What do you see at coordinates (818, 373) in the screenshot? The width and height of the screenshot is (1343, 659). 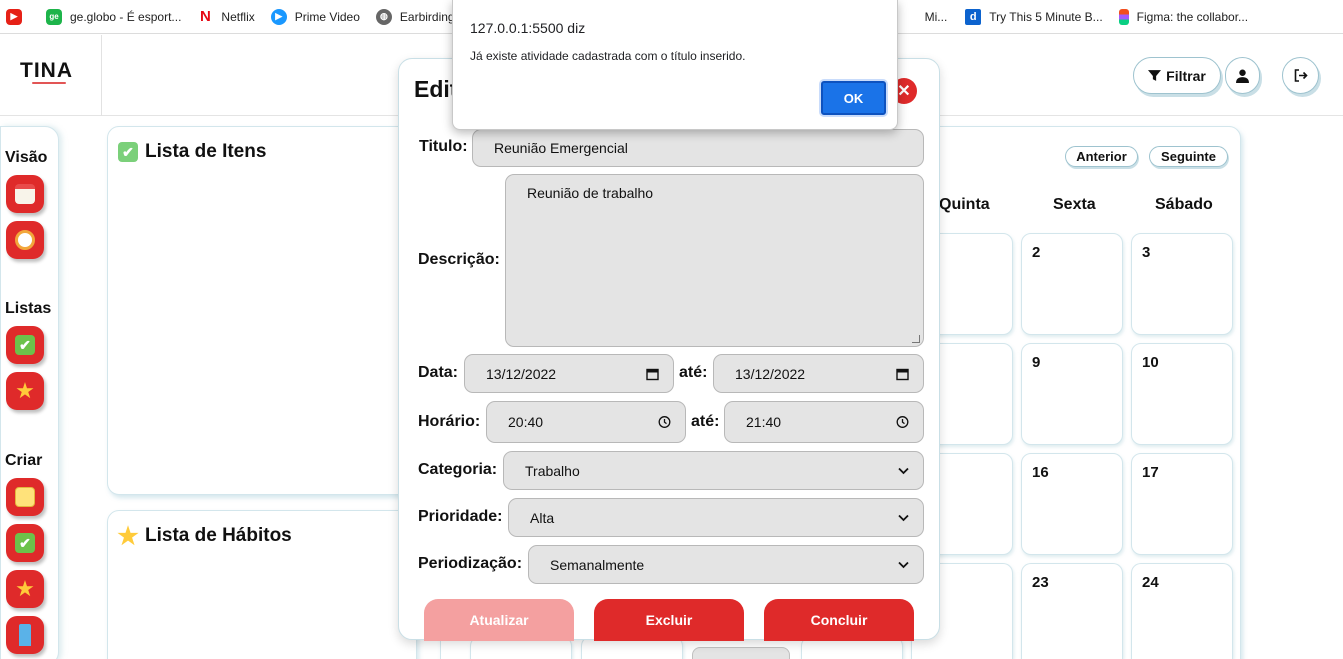 I see `data-end-input: 13/12/2022` at bounding box center [818, 373].